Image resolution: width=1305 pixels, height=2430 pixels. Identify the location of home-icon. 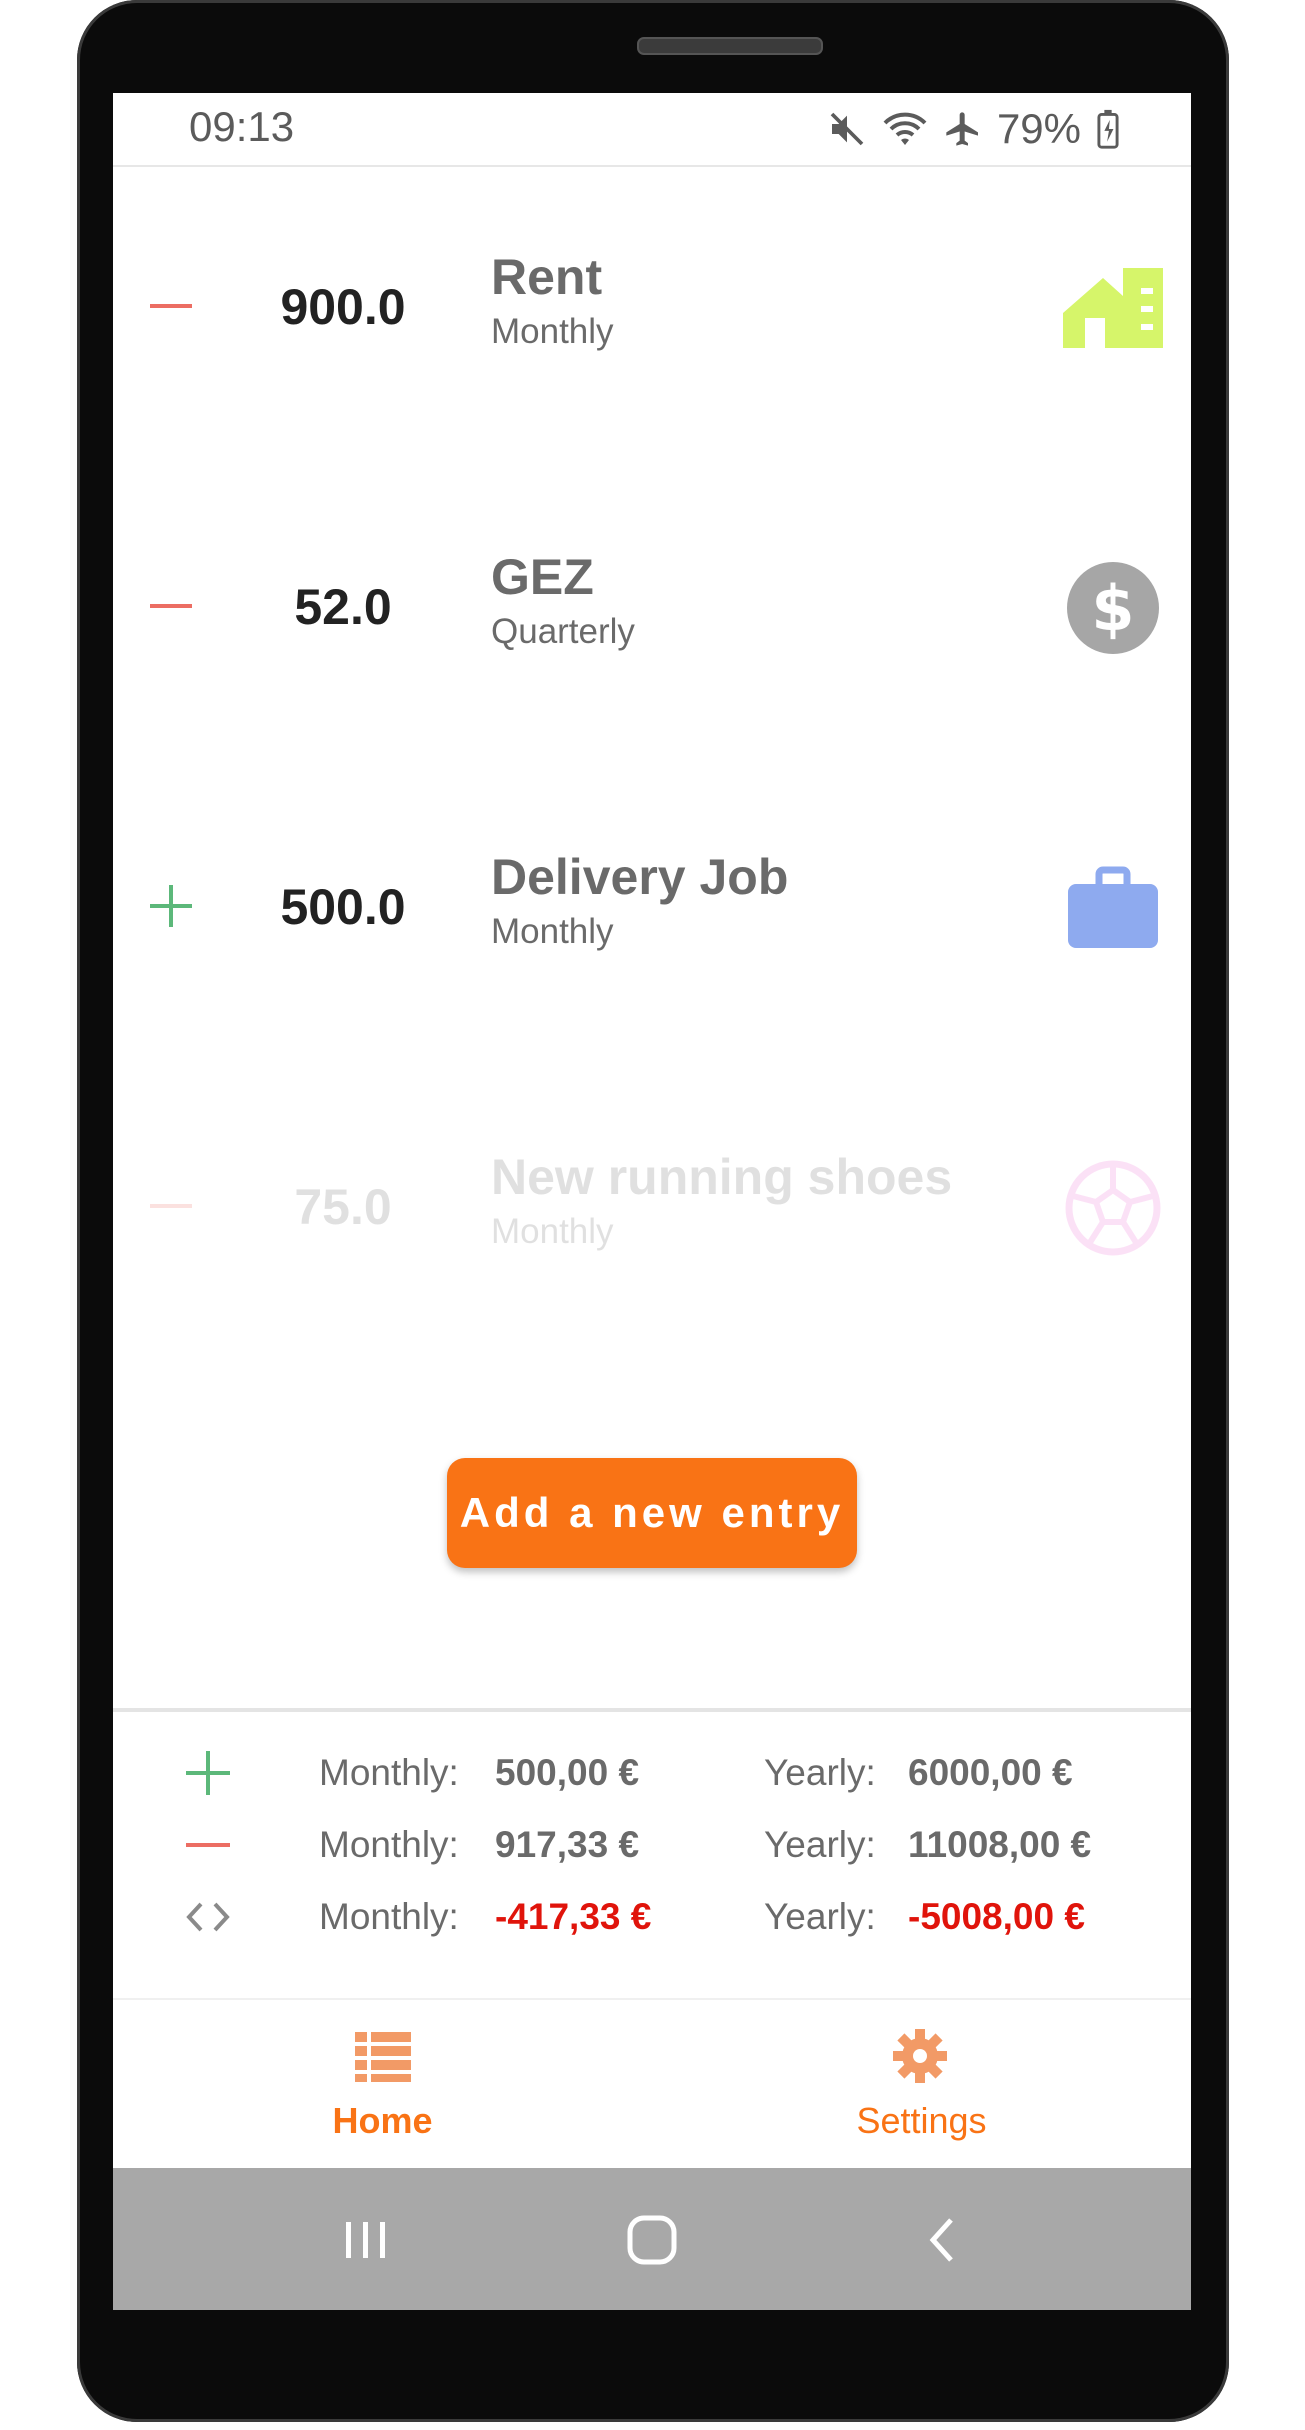
(652, 2240).